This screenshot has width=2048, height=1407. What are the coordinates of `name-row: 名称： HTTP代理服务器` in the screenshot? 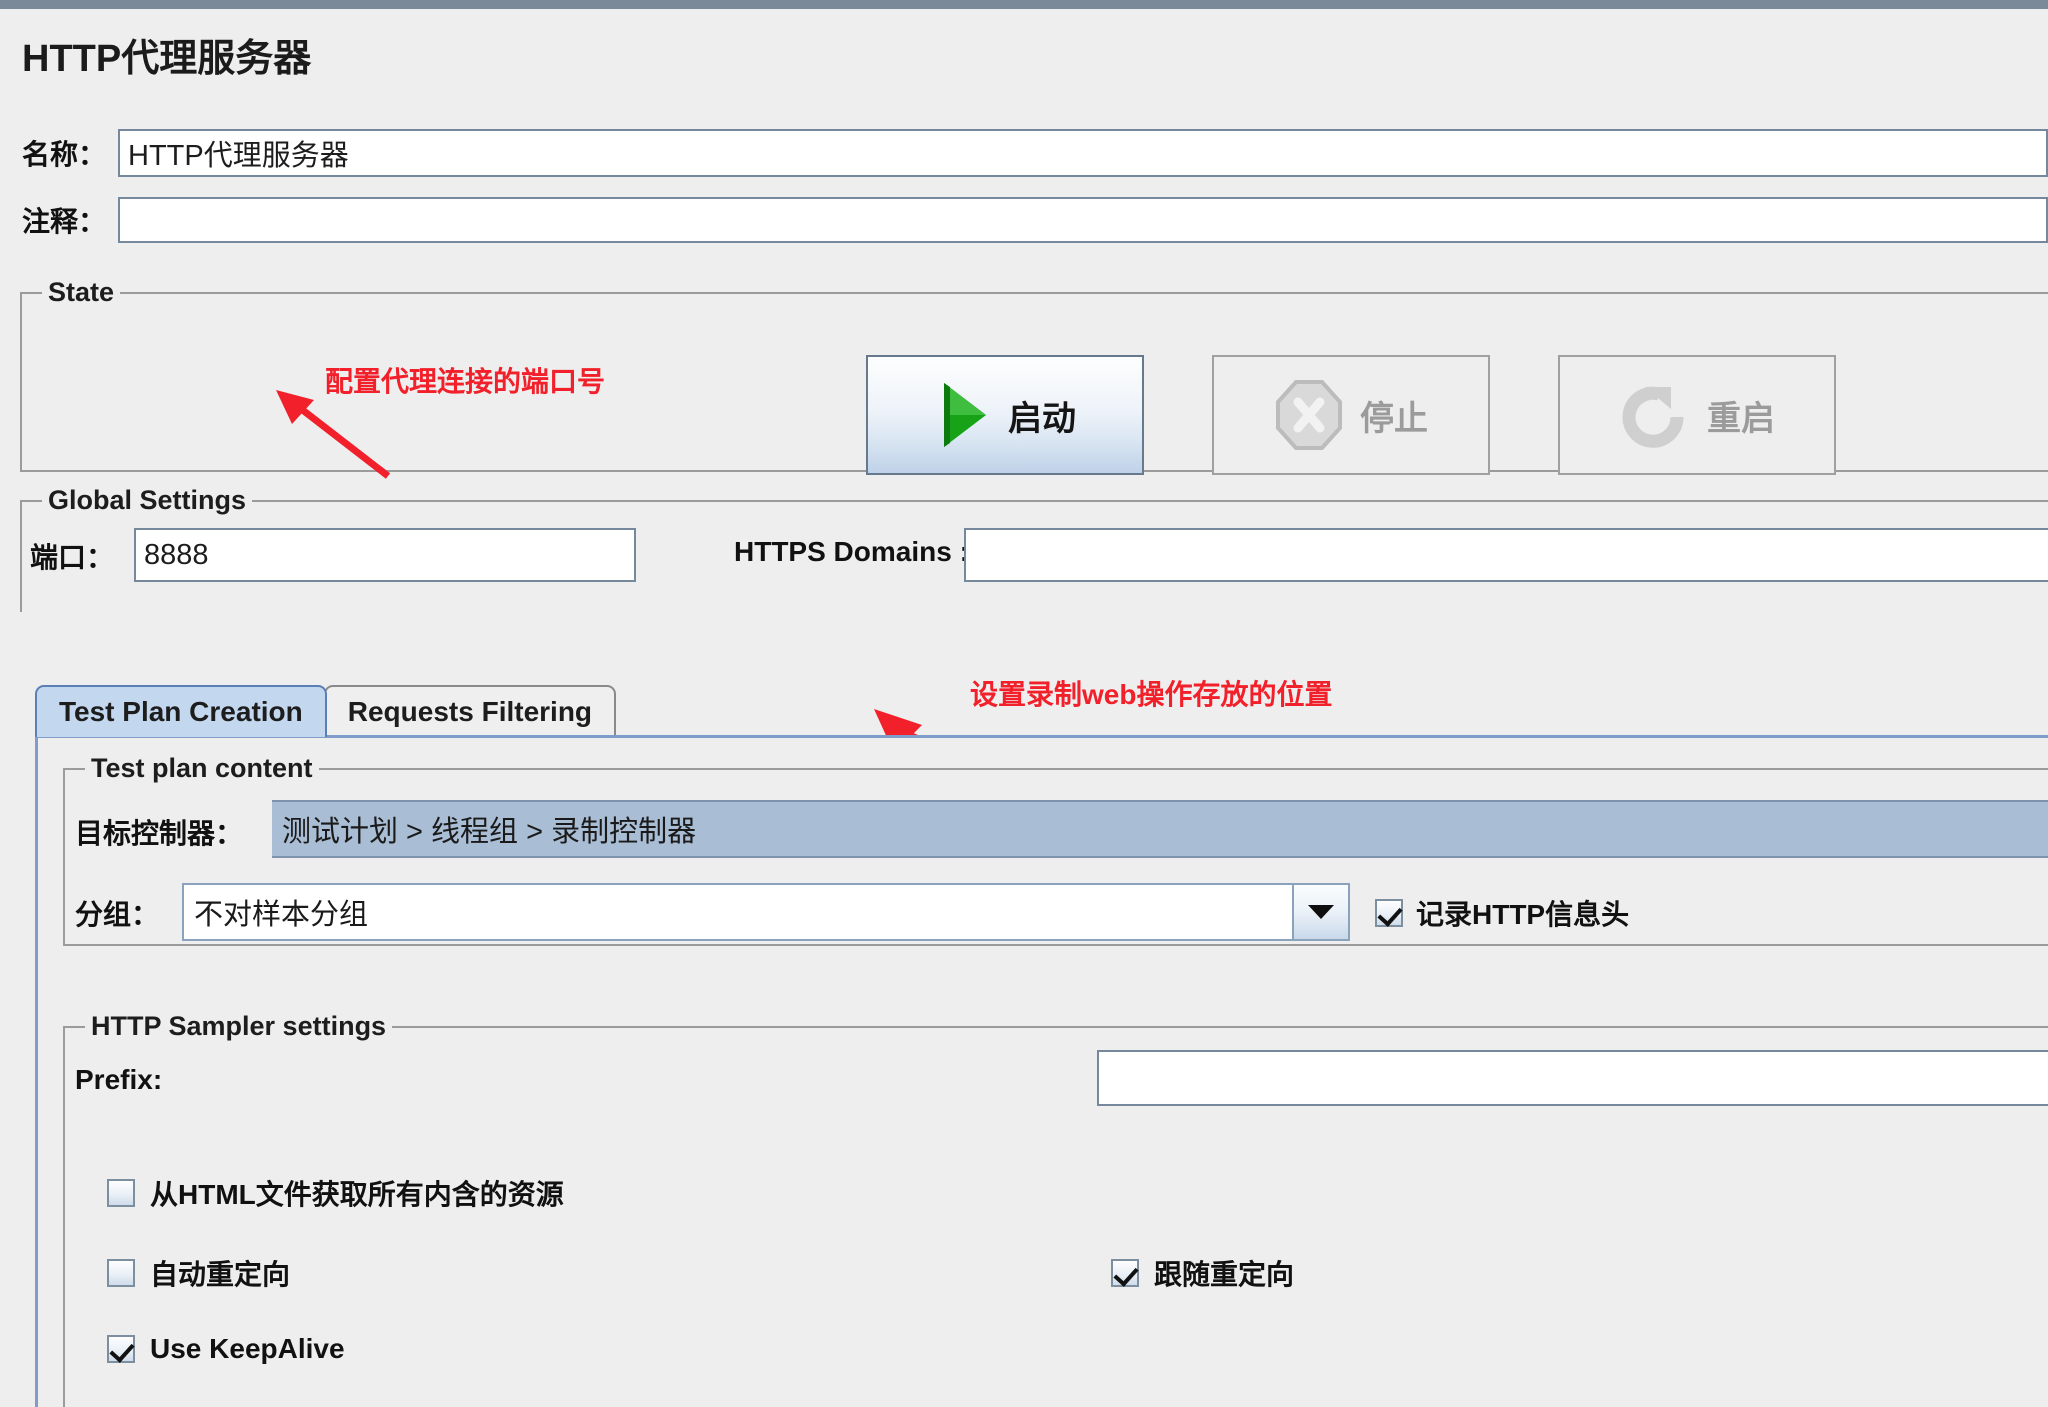 It's located at (1030, 153).